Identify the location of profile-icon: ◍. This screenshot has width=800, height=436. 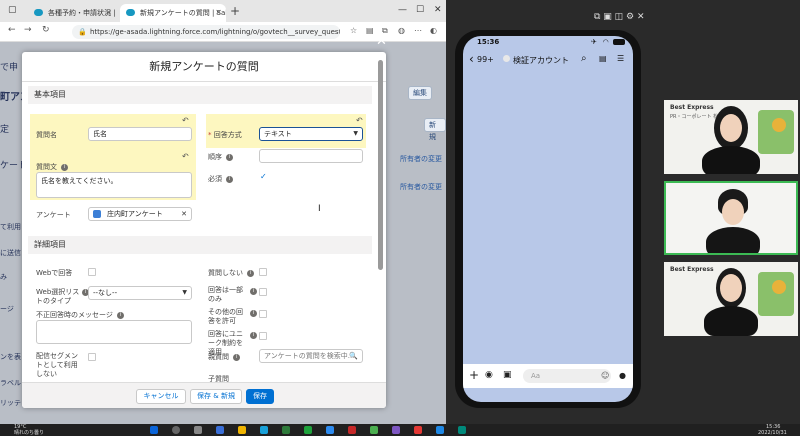
(401, 30).